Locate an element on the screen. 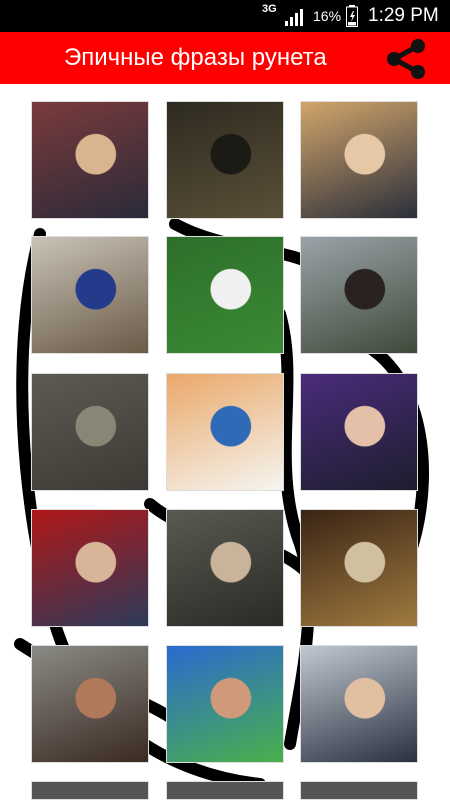  share-icon is located at coordinates (406, 58).